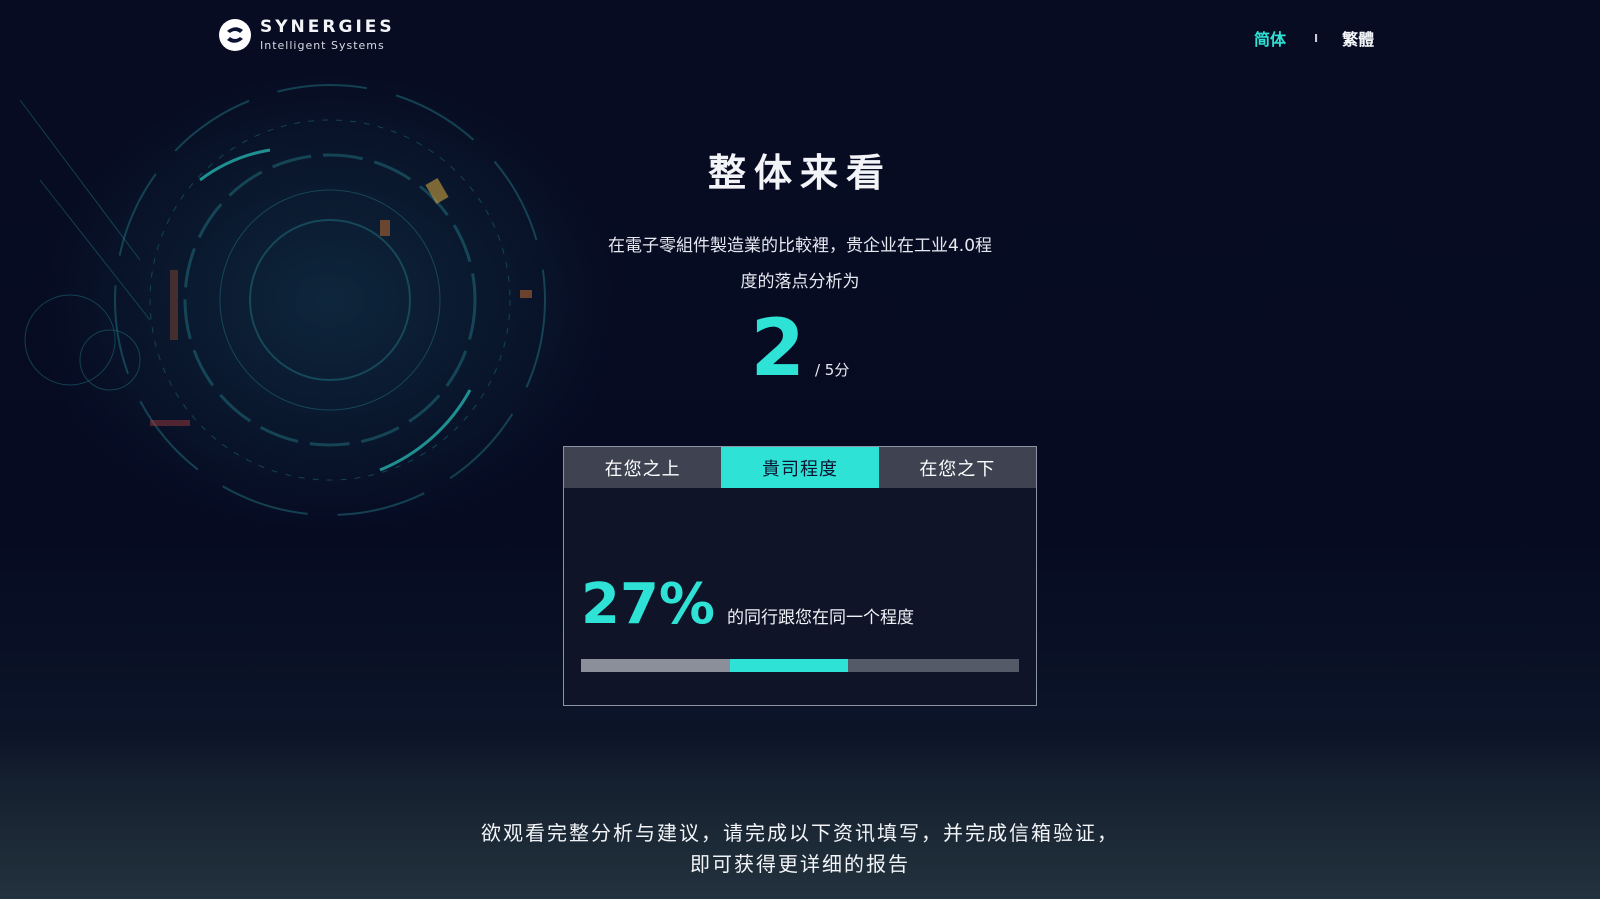 The image size is (1600, 899). Describe the element at coordinates (1358, 38) in the screenshot. I see `lang-traditional-link: 繁體` at that location.